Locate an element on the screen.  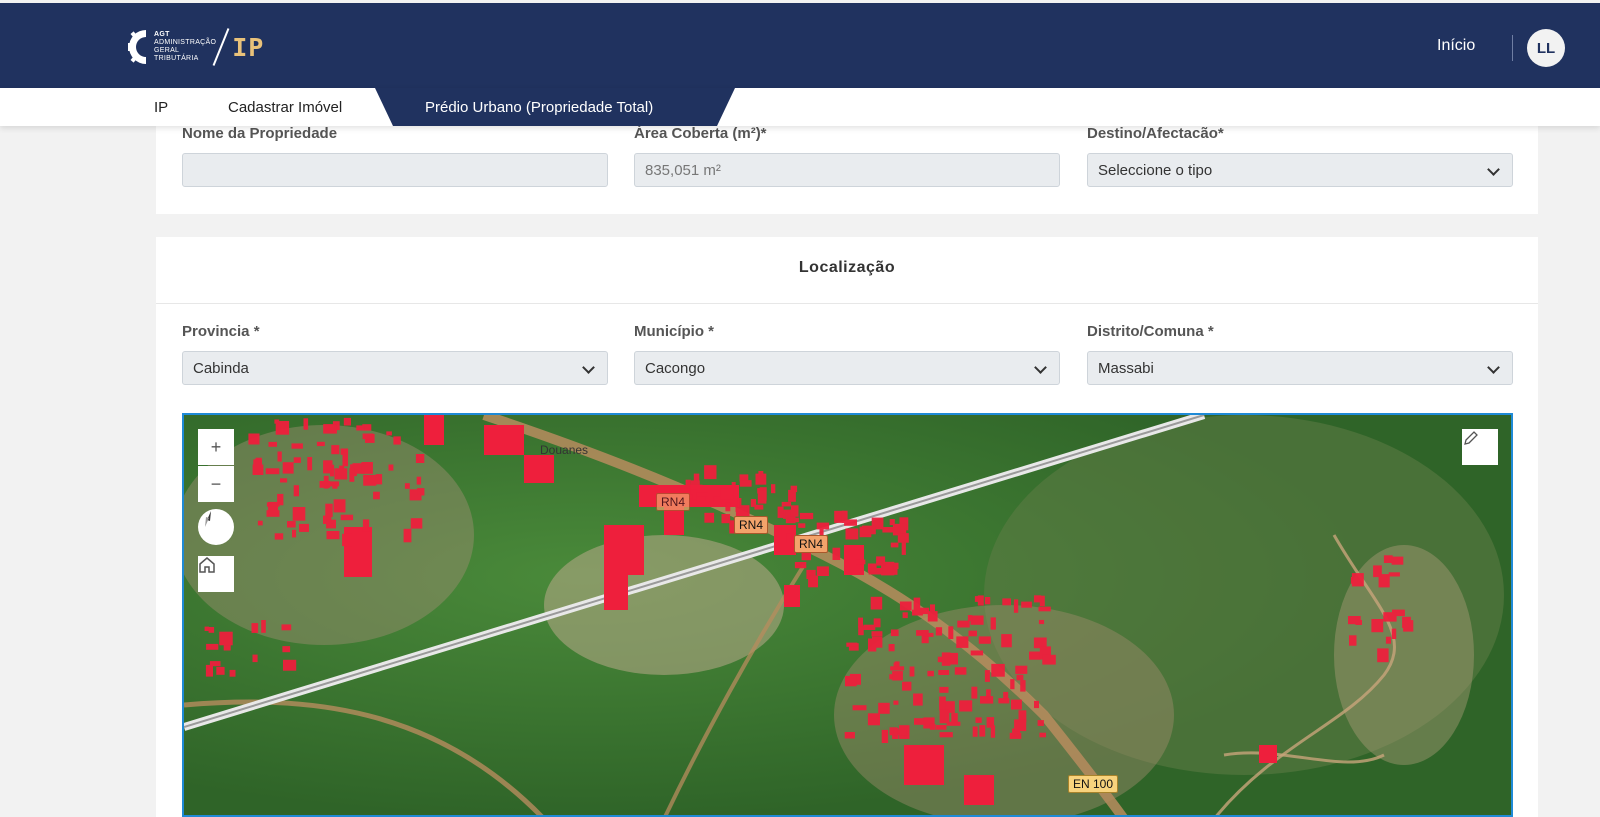
home-icon is located at coordinates (216, 574).